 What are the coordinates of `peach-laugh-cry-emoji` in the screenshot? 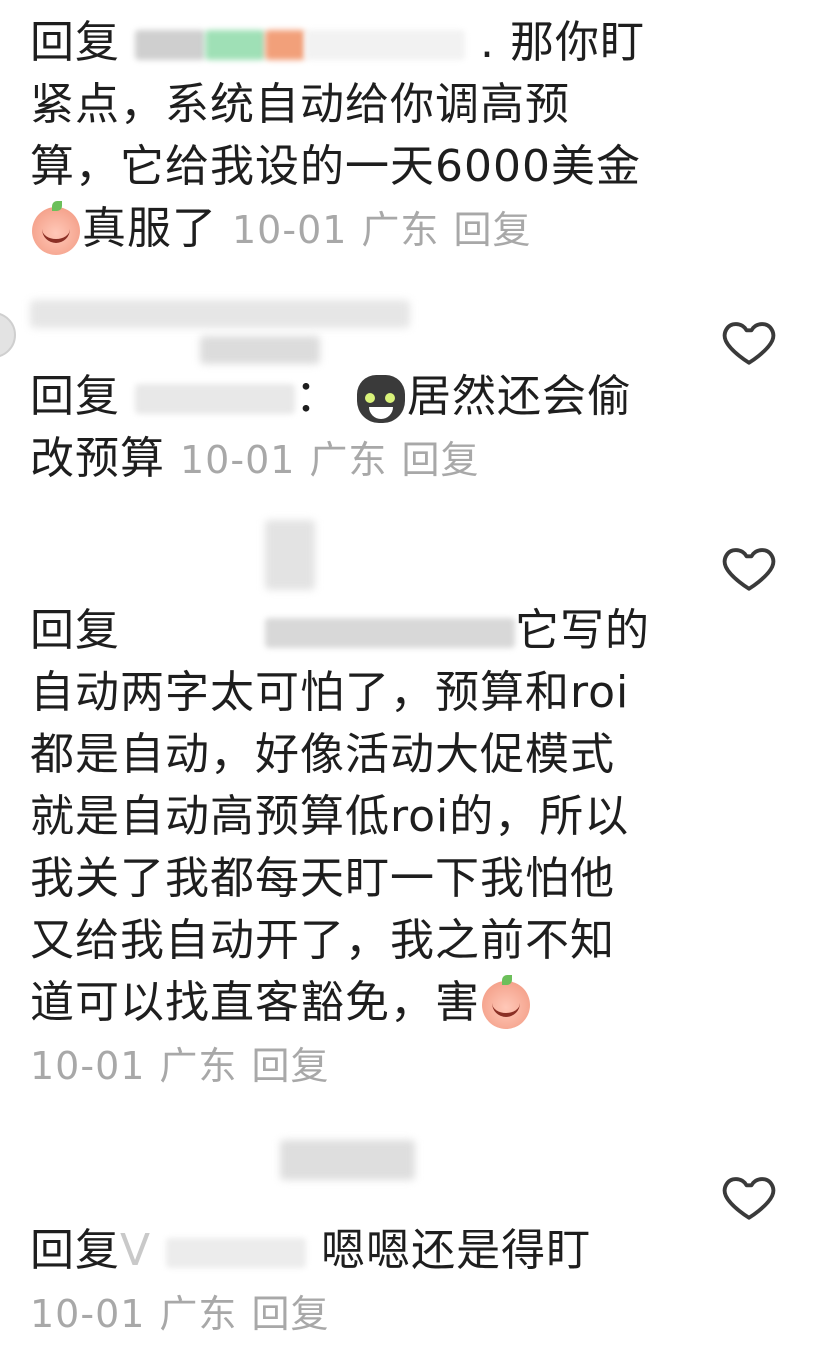 It's located at (56, 228).